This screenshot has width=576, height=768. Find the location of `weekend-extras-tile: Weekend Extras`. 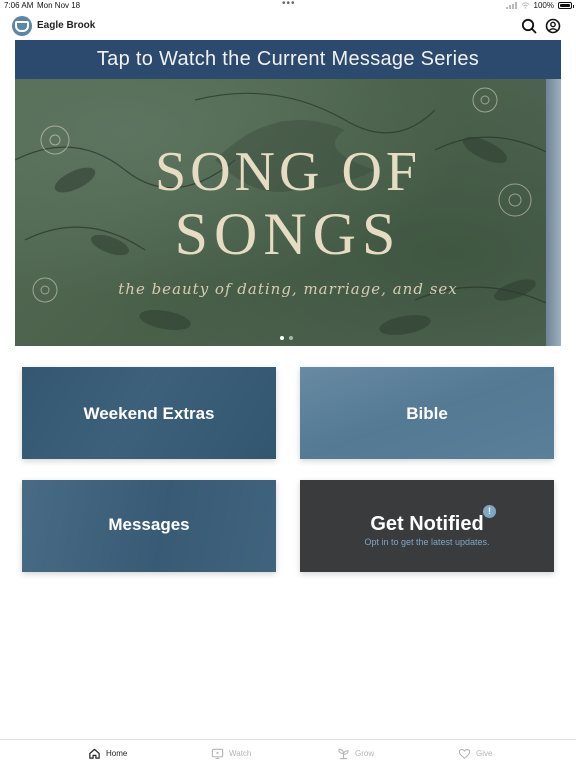

weekend-extras-tile: Weekend Extras is located at coordinates (149, 413).